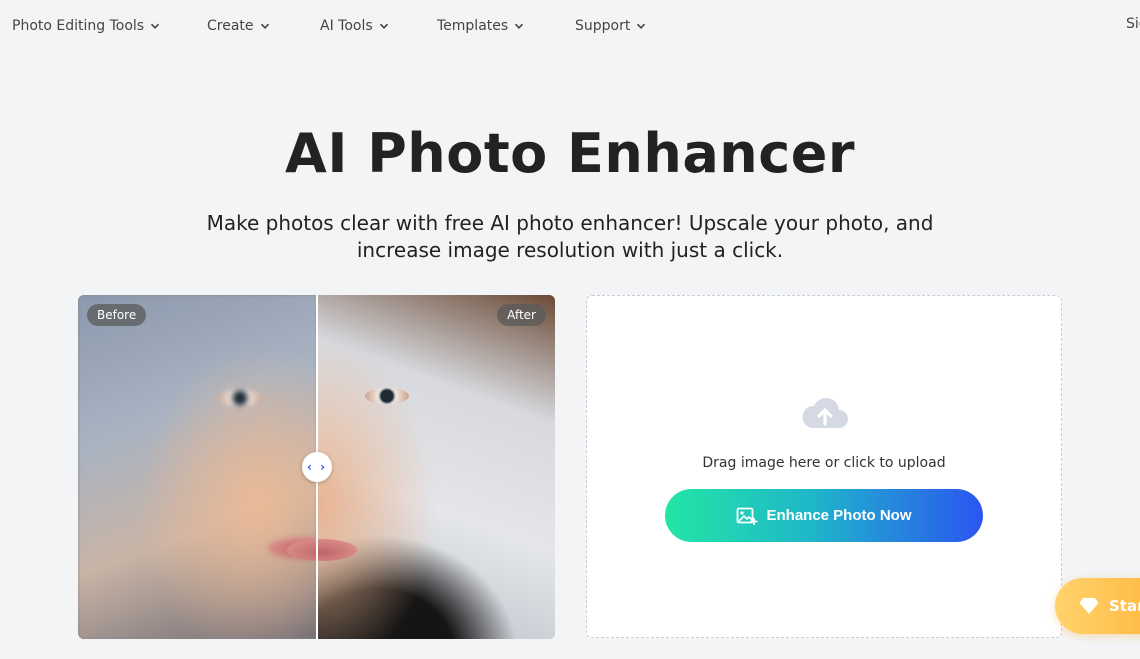 This screenshot has width=1140, height=659. I want to click on nav-support: Support, so click(610, 26).